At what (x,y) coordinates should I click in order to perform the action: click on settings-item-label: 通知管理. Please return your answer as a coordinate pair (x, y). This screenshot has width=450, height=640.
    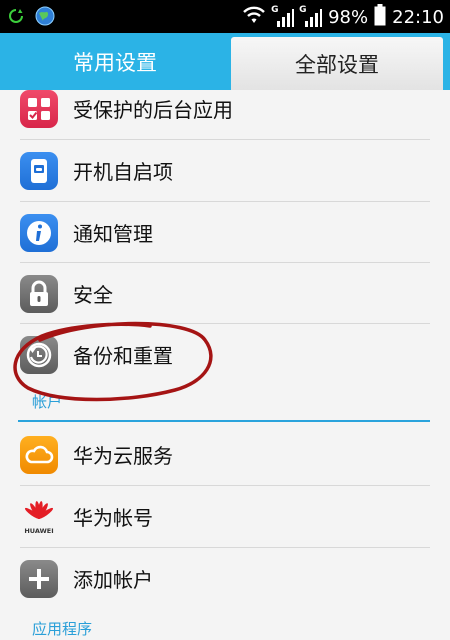
    Looking at the image, I should click on (113, 234).